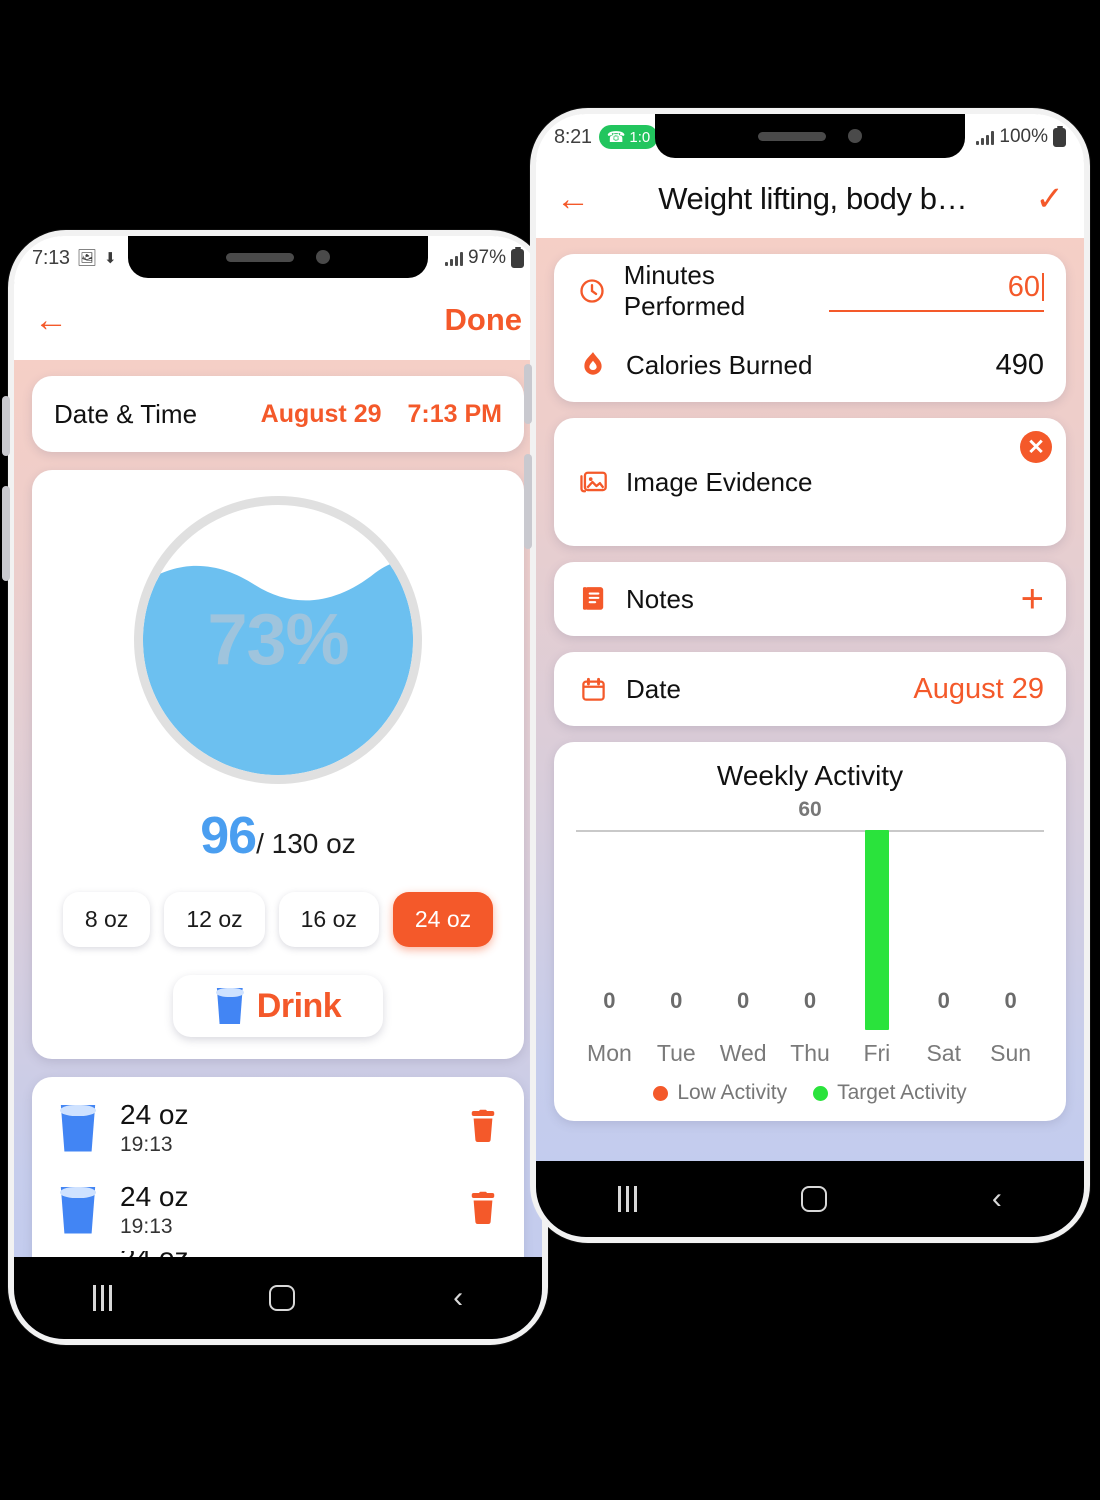  Describe the element at coordinates (593, 365) in the screenshot. I see `flame-icon` at that location.